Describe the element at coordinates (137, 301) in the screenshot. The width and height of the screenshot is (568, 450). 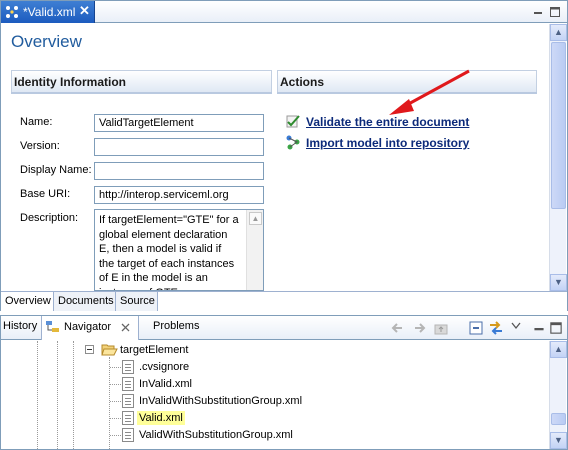
I see `tab-source: Source` at that location.